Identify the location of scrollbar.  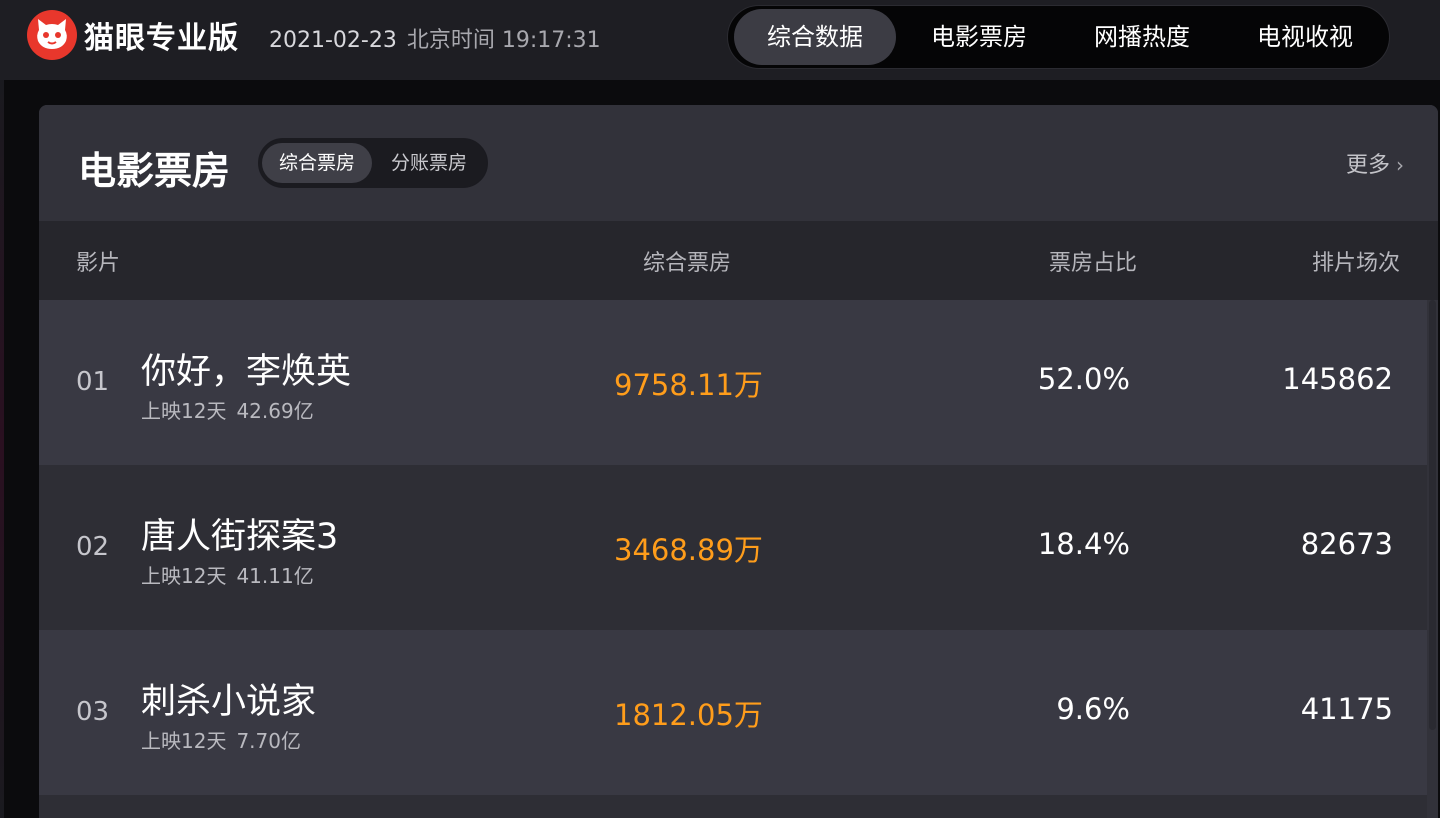
(1432, 515).